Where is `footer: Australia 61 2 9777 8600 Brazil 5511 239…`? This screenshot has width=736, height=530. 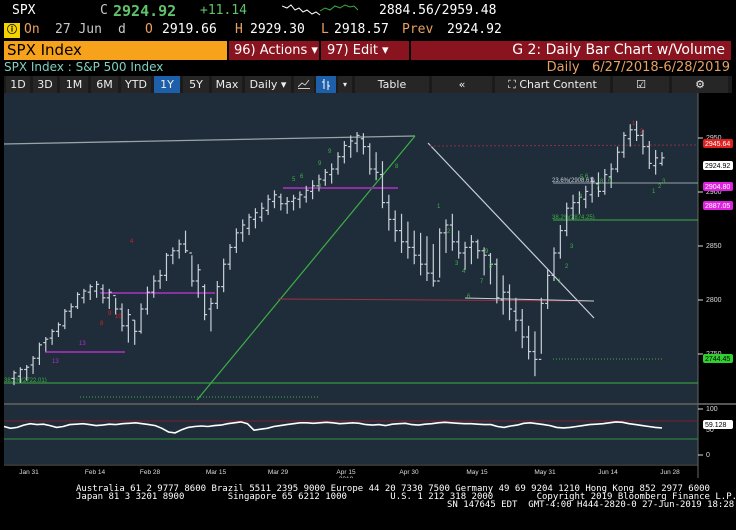 footer: Australia 61 2 9777 8600 Brazil 5511 239… is located at coordinates (368, 507).